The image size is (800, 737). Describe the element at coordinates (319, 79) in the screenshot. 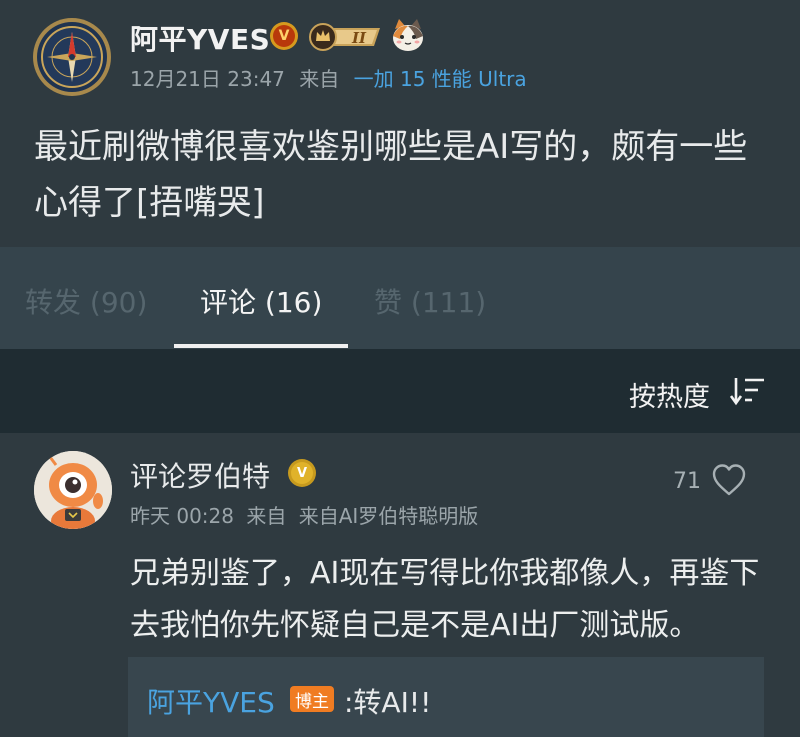

I see `post-from-label: 来自` at that location.